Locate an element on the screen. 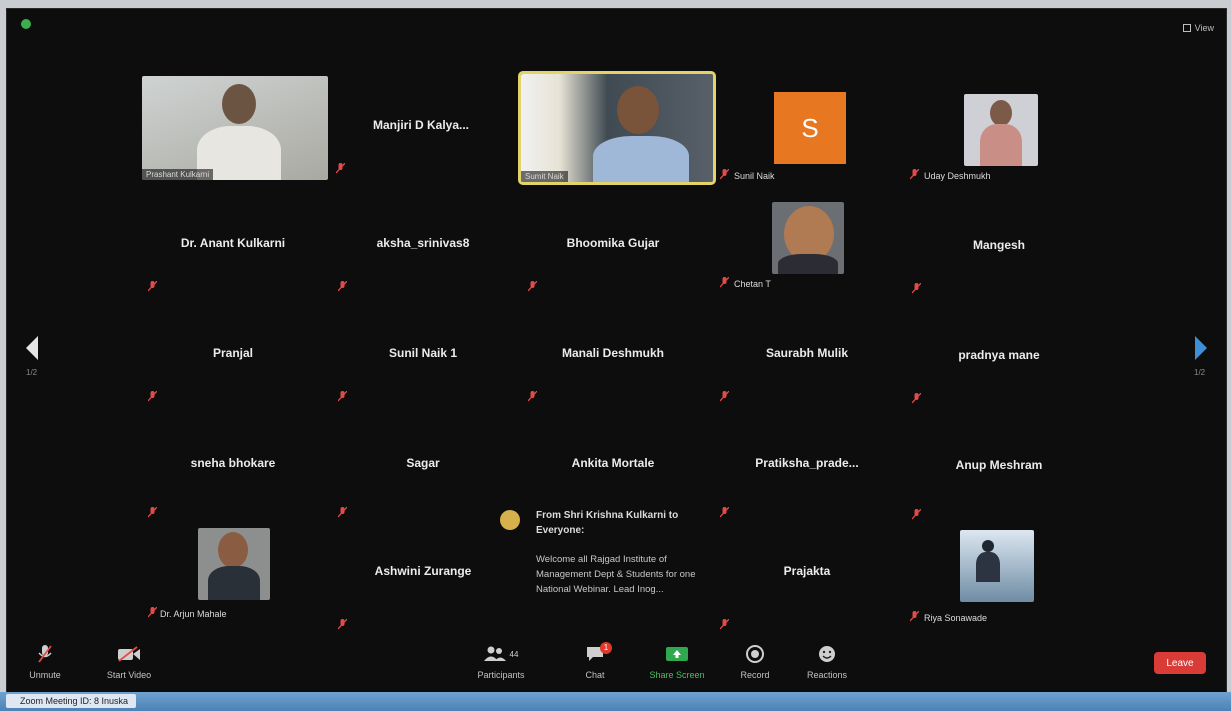  participant-name: Ankita Mortale is located at coordinates (613, 463).